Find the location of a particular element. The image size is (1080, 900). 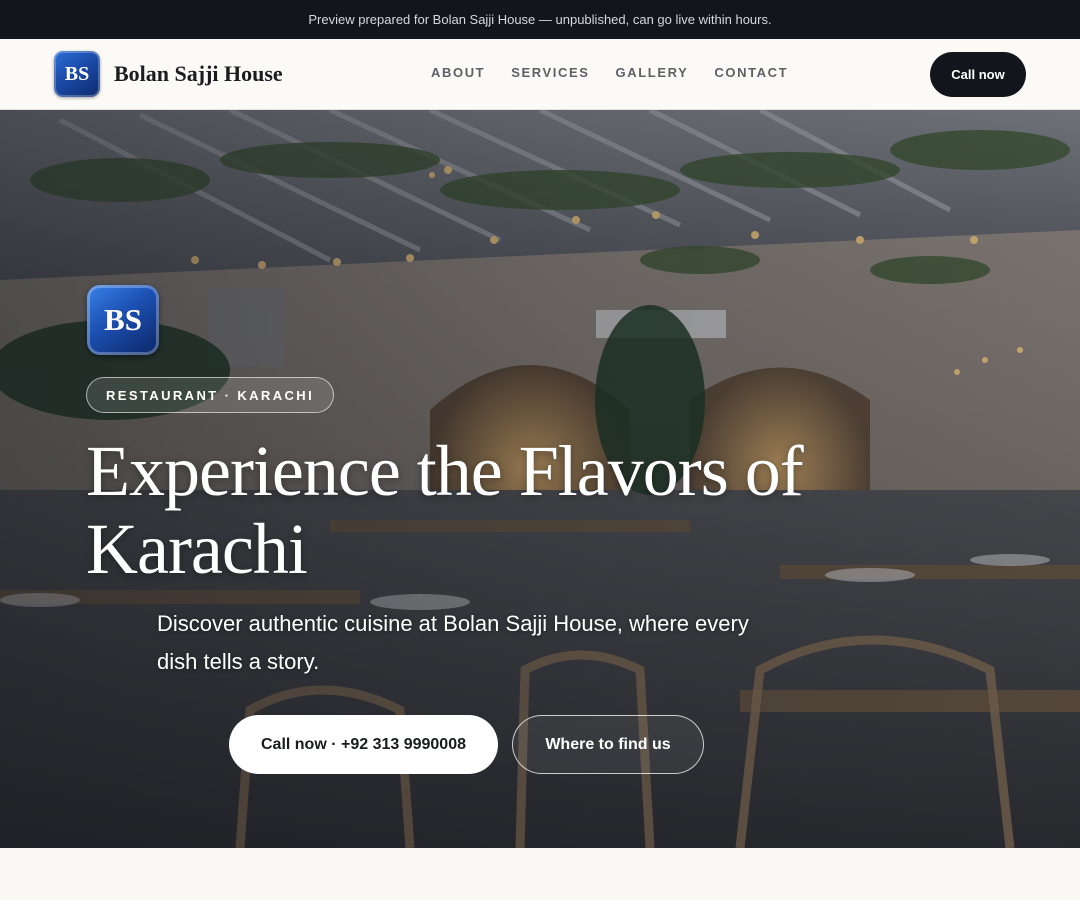

nav-link-contact: CONTACT is located at coordinates (751, 72).